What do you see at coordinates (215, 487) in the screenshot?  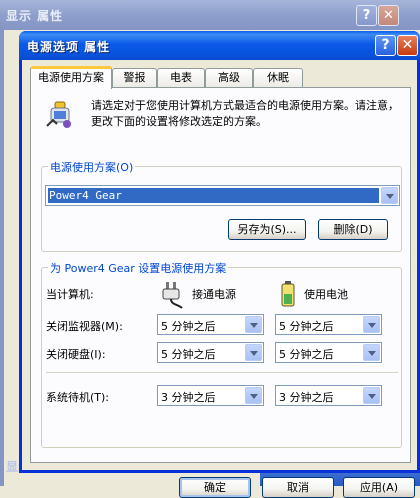 I see `ok-button: 确定` at bounding box center [215, 487].